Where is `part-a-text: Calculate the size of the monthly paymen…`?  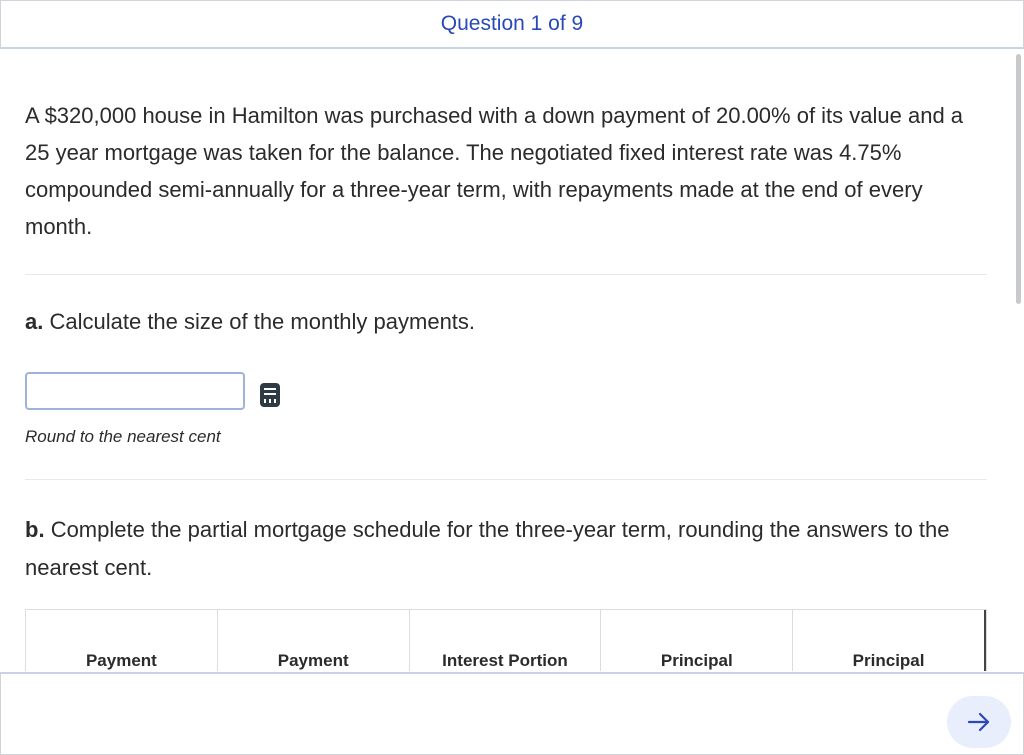 part-a-text: Calculate the size of the monthly paymen… is located at coordinates (262, 321).